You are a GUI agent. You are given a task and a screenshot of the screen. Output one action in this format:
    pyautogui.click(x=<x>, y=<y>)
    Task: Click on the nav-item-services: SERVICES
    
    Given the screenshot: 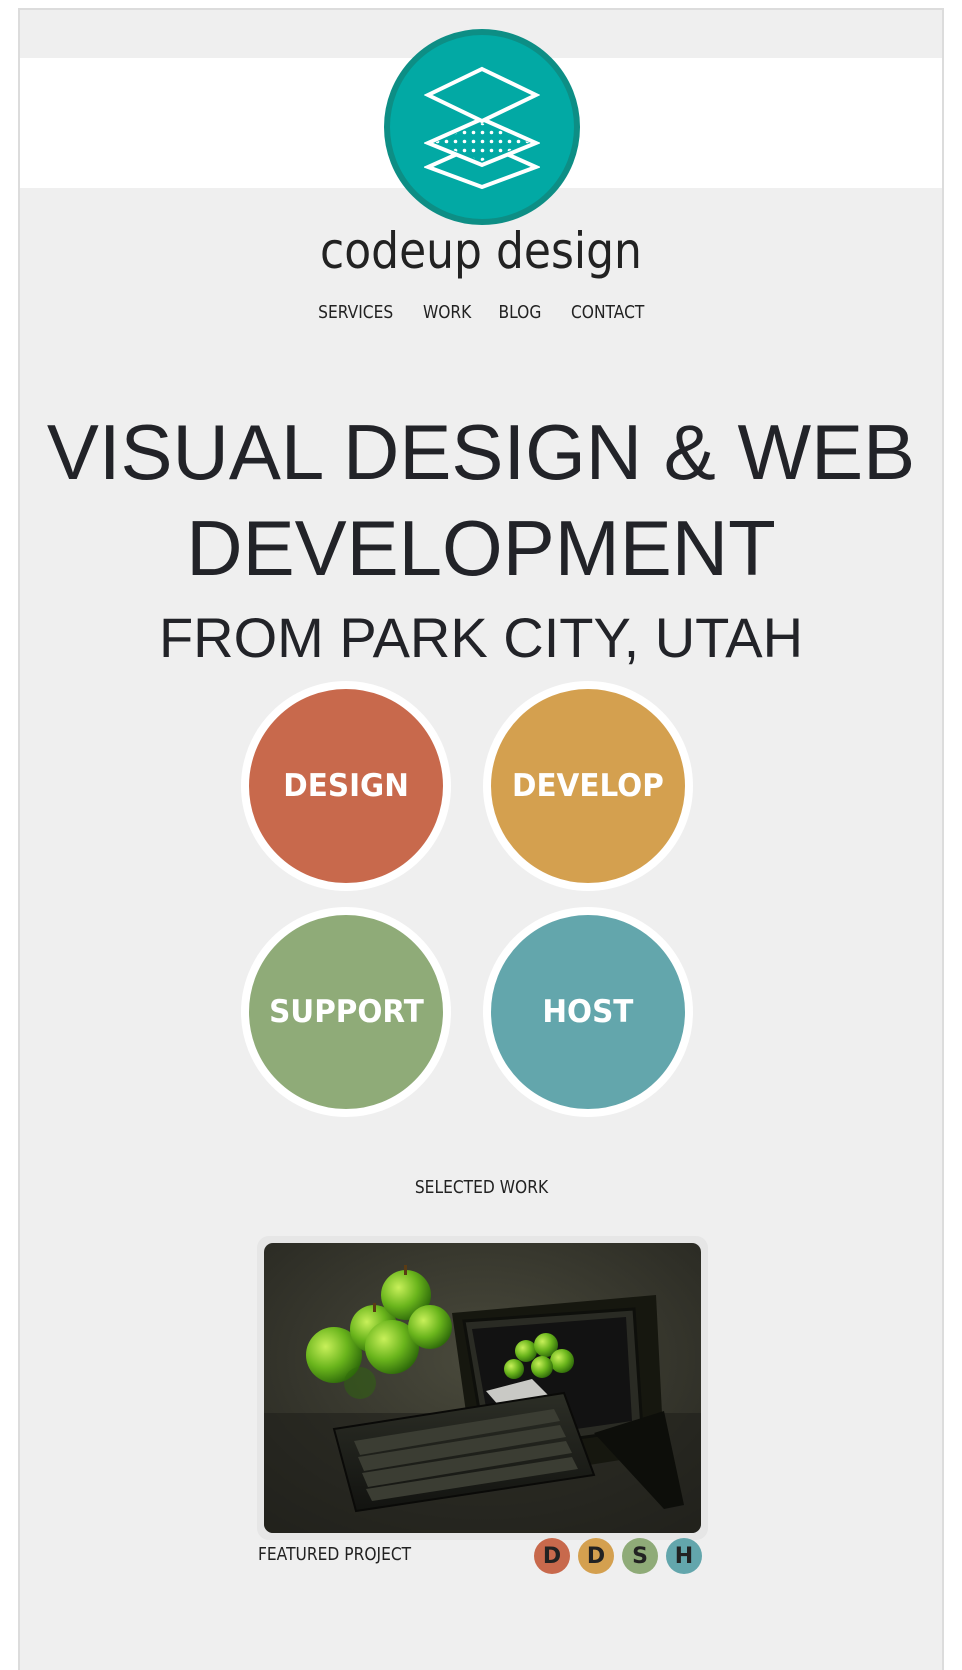 What is the action you would take?
    pyautogui.click(x=355, y=312)
    